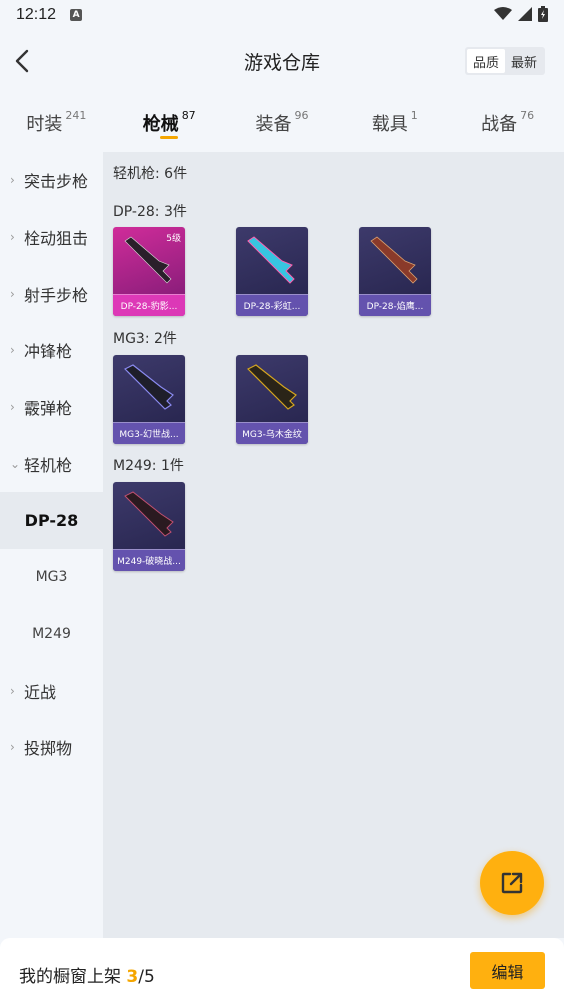  I want to click on sidebar-item-marksman-rifle: › 射手步枪, so click(51, 293).